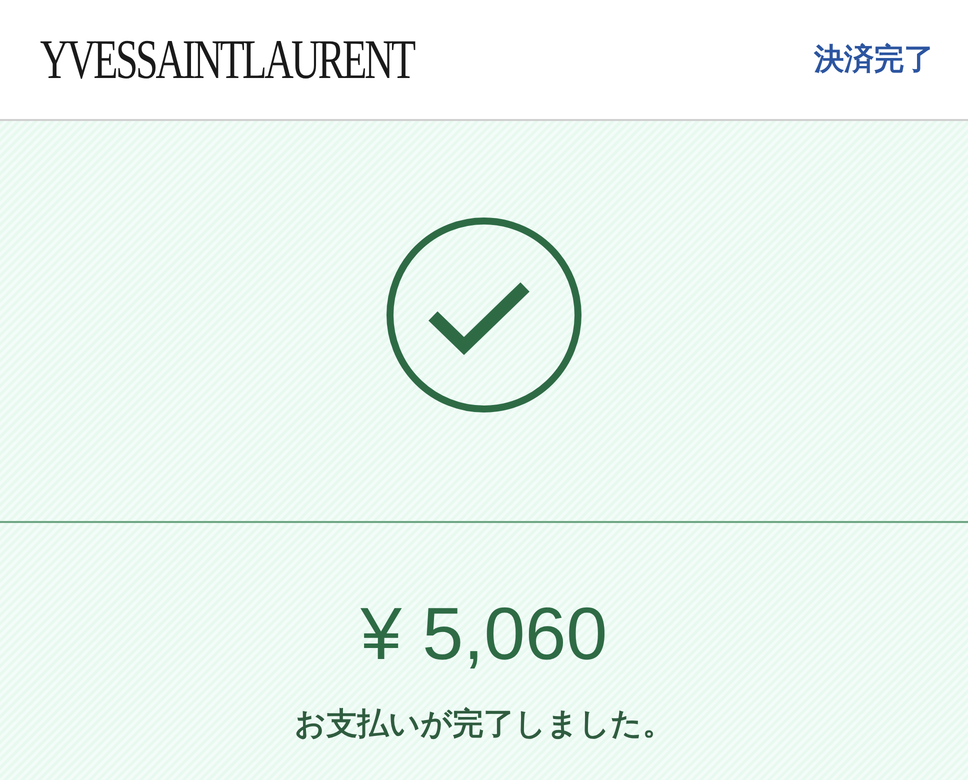  What do you see at coordinates (874, 60) in the screenshot?
I see `page-title: 決済完了` at bounding box center [874, 60].